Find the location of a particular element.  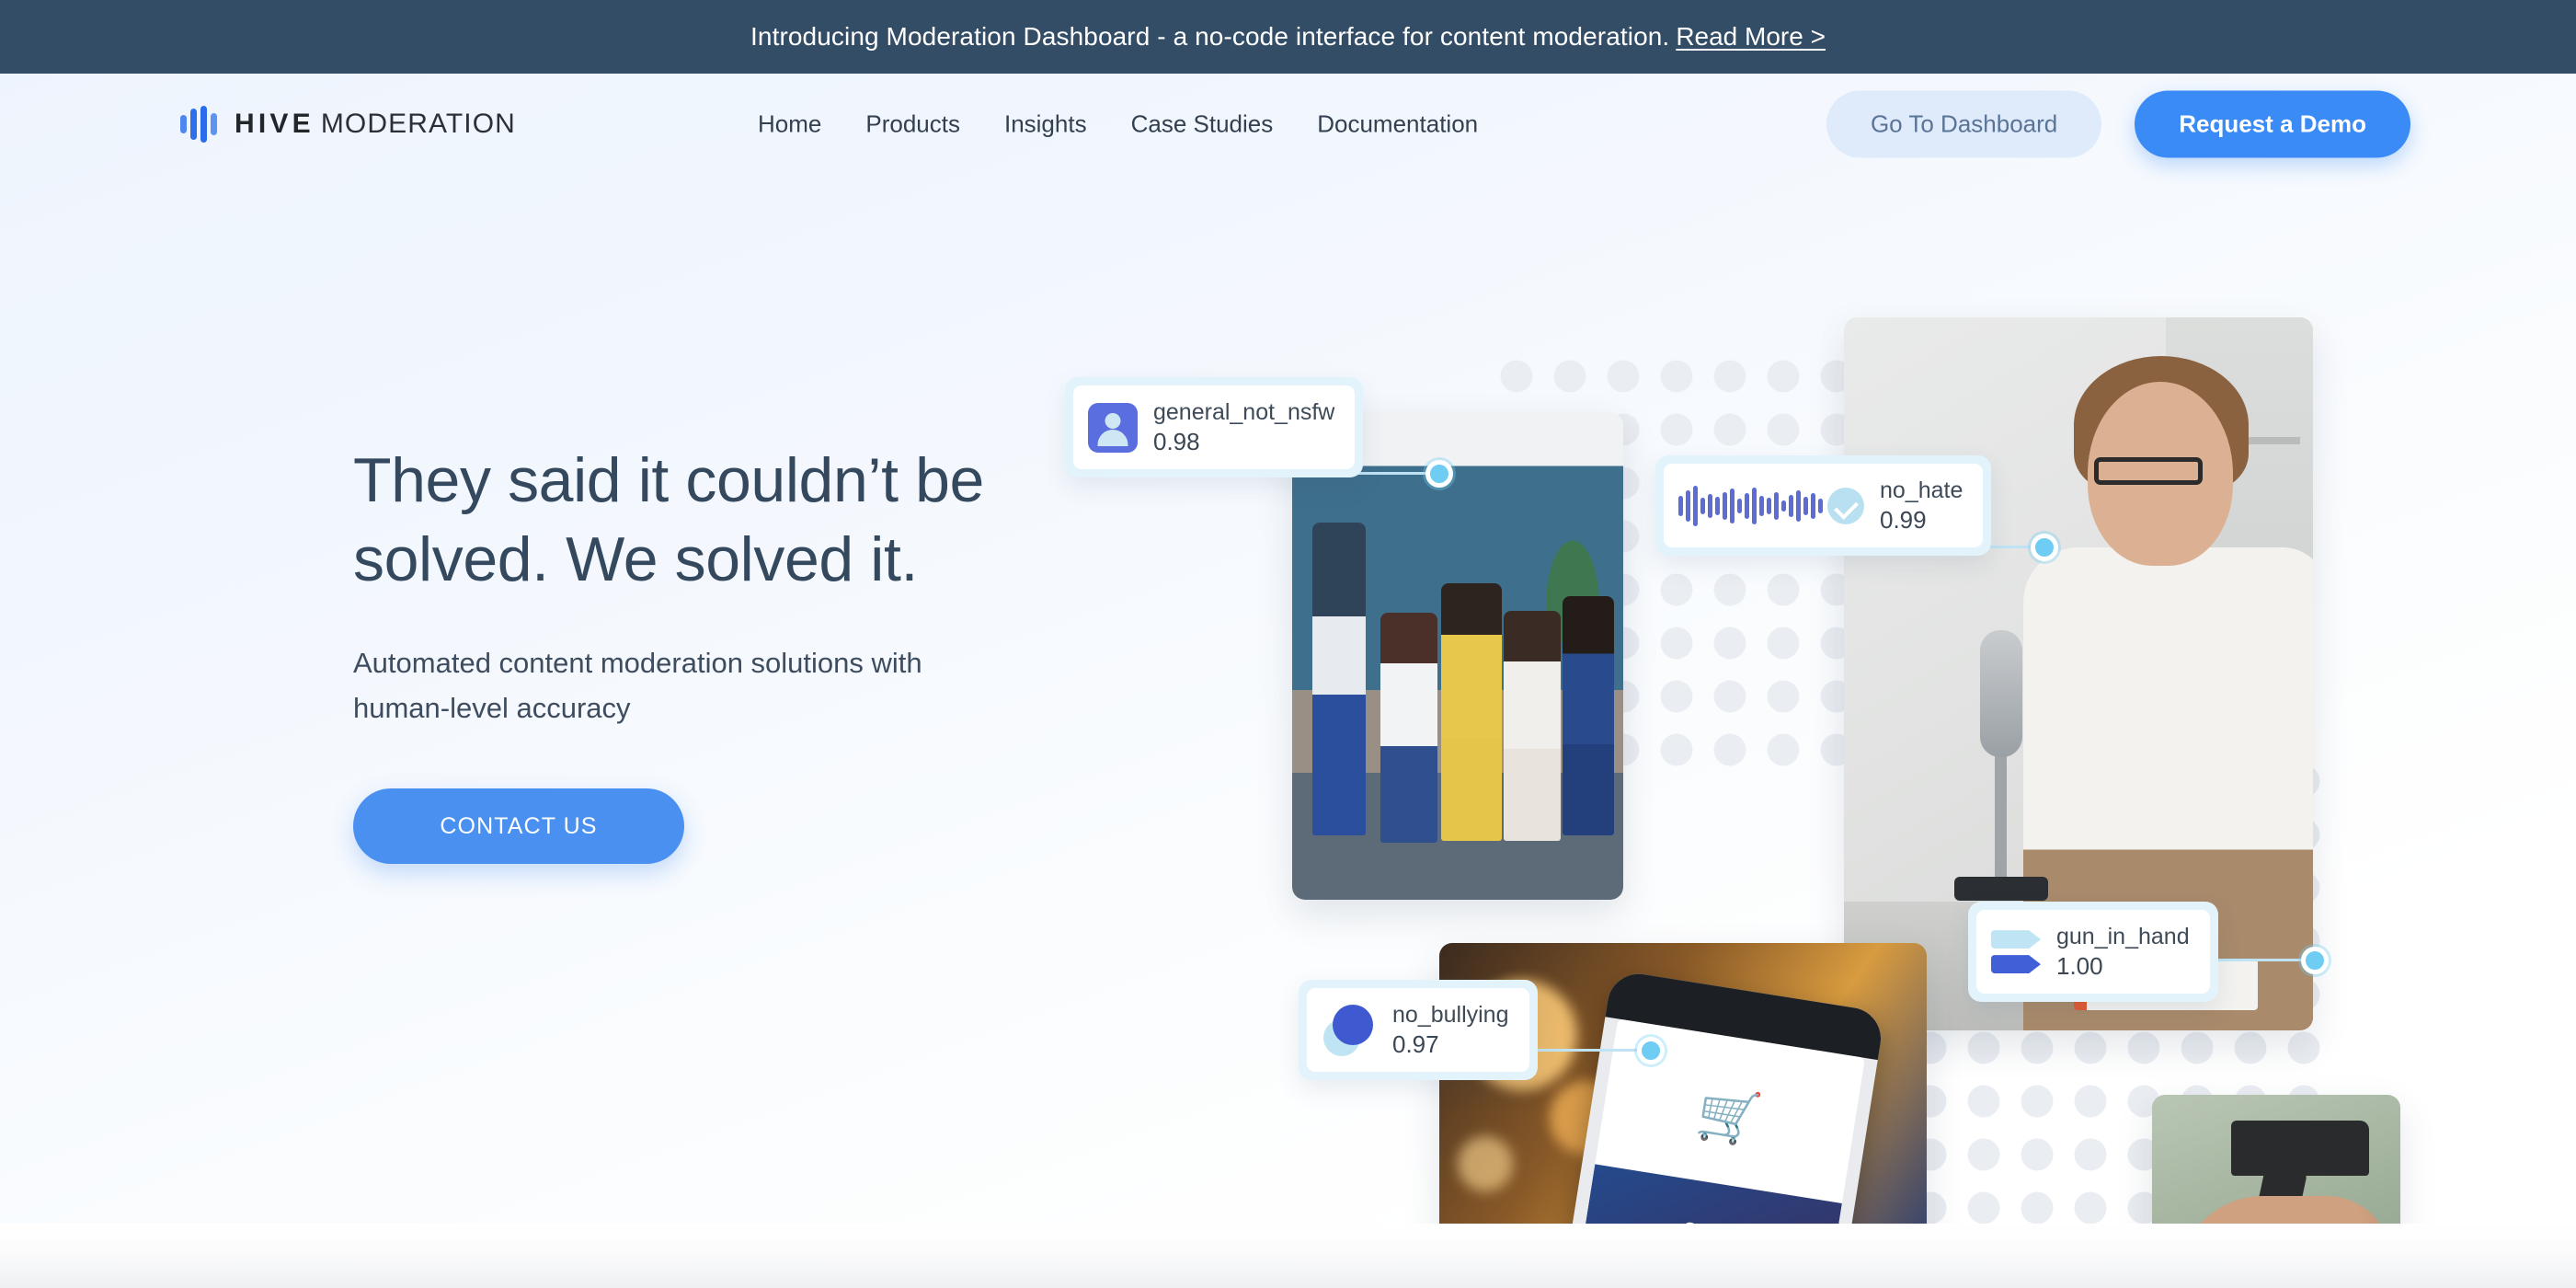

brand-logo: HIVE MODERATION is located at coordinates (348, 124).